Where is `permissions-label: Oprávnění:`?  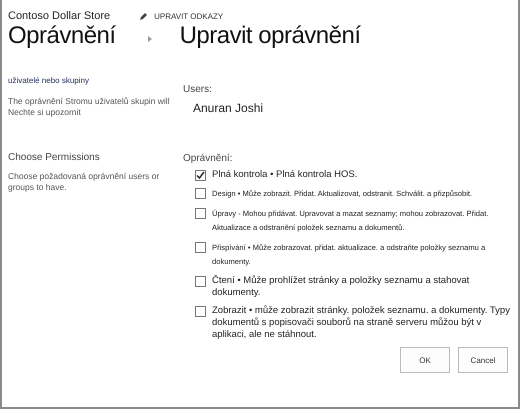
permissions-label: Oprávnění: is located at coordinates (208, 158).